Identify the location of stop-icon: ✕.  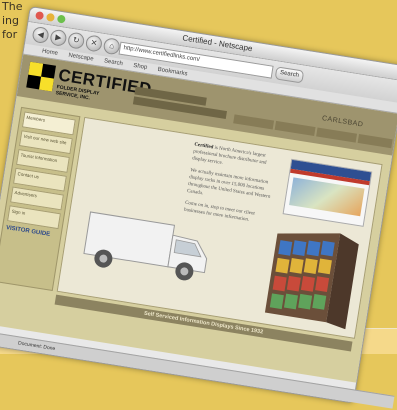
(94, 43).